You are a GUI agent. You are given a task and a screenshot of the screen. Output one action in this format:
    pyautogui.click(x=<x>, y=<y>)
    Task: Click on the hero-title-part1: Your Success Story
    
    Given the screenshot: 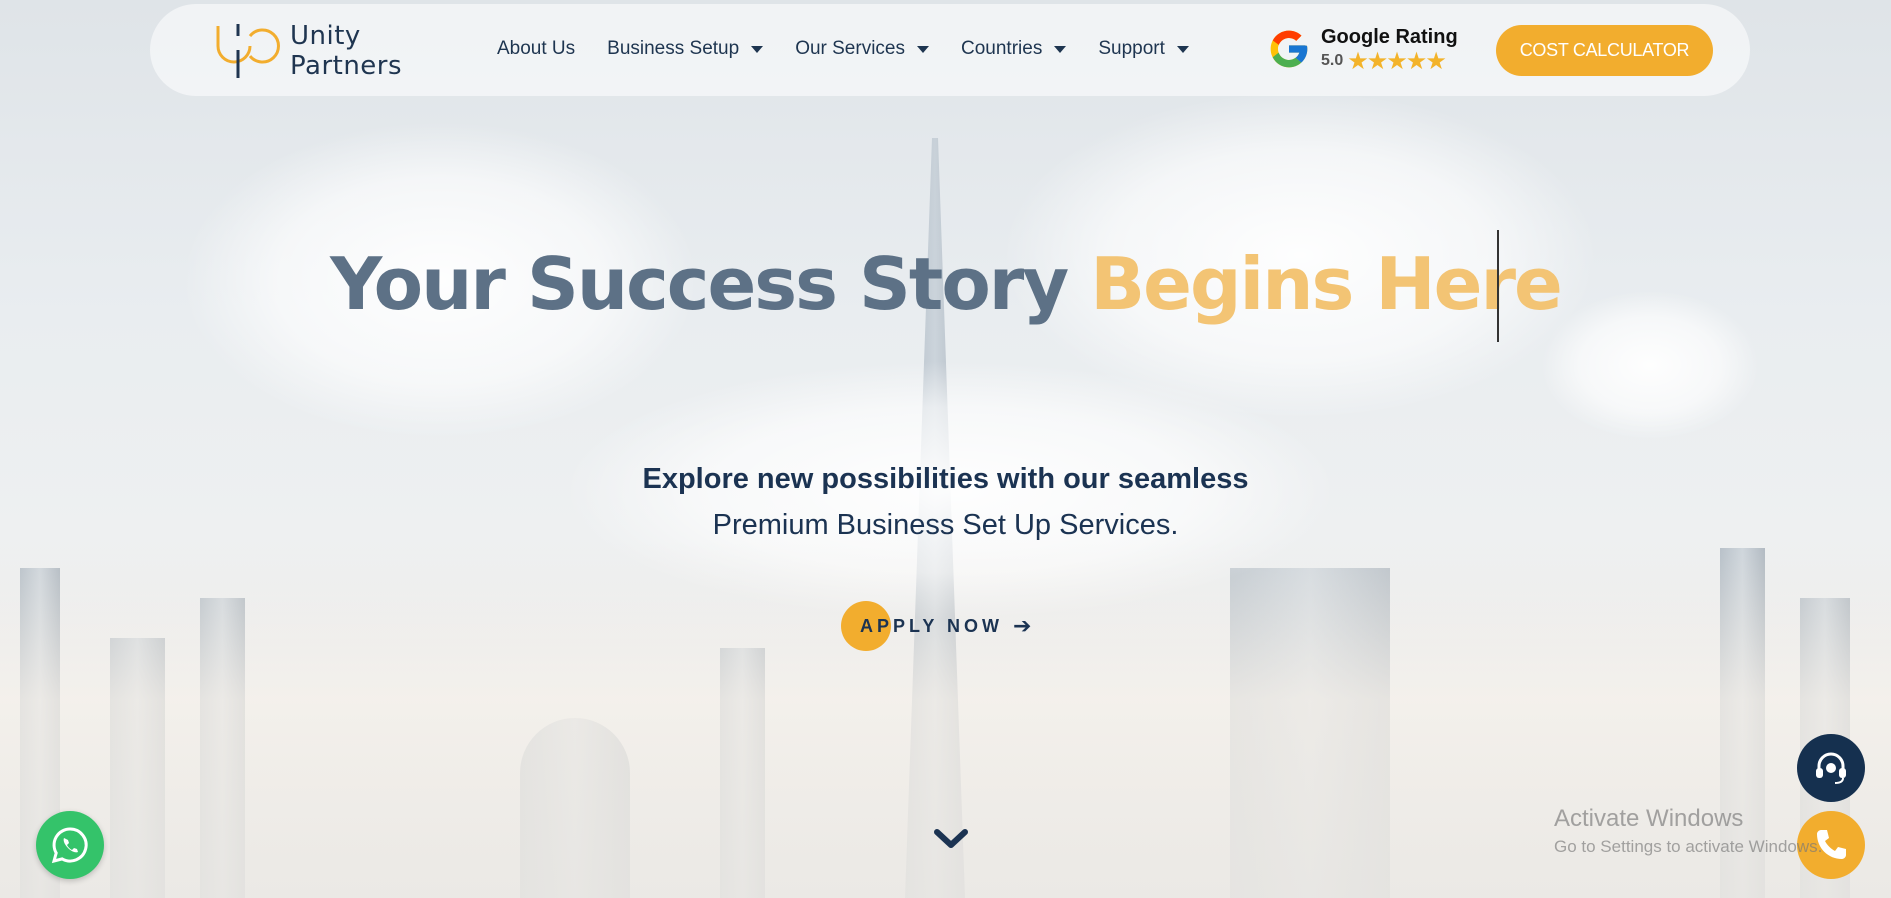 What is the action you would take?
    pyautogui.click(x=710, y=284)
    